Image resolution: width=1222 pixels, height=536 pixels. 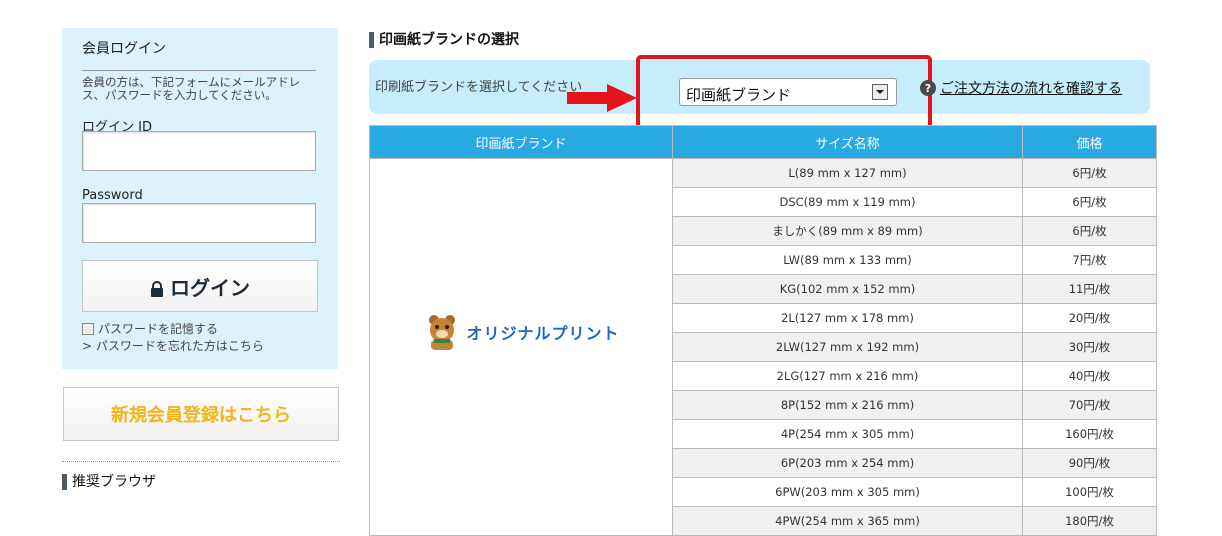 I want to click on size-cell: 6P(203 mm x 254 mm), so click(x=847, y=463).